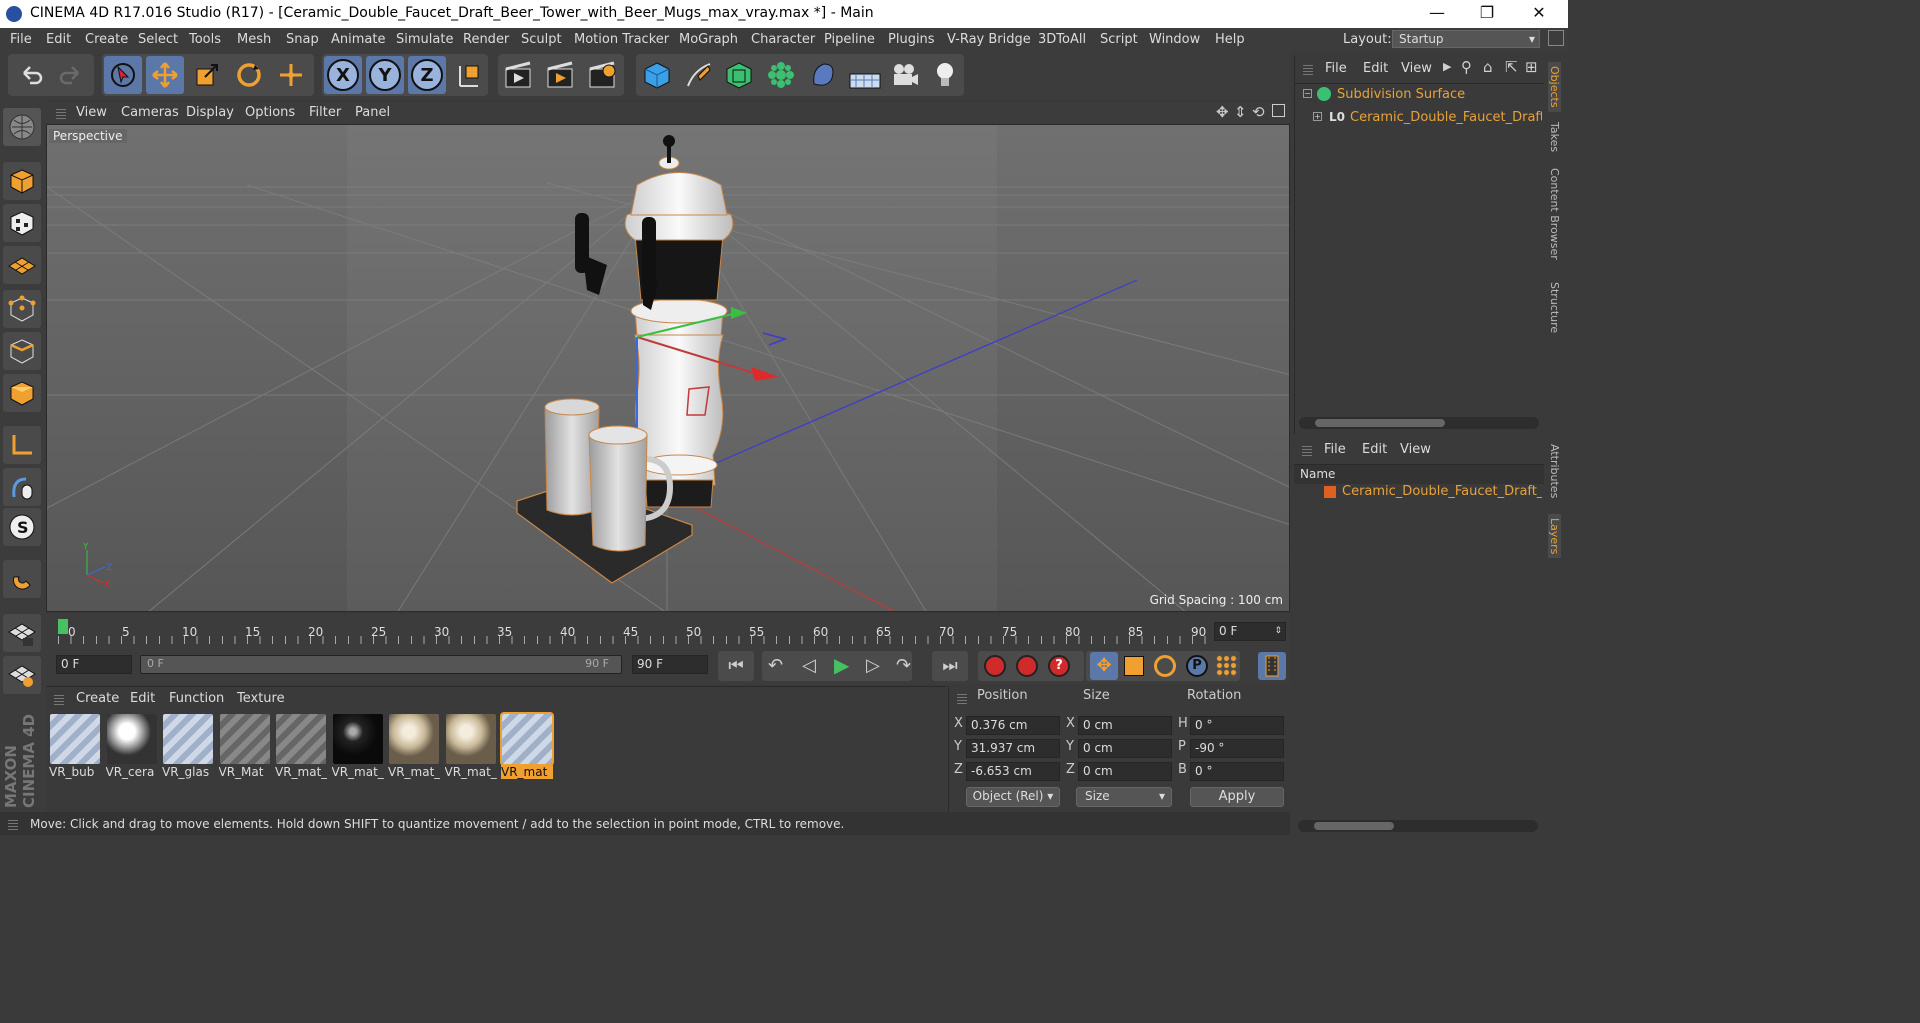 This screenshot has width=1920, height=1023. What do you see at coordinates (841, 665) in the screenshot?
I see `play-icon: ▶` at bounding box center [841, 665].